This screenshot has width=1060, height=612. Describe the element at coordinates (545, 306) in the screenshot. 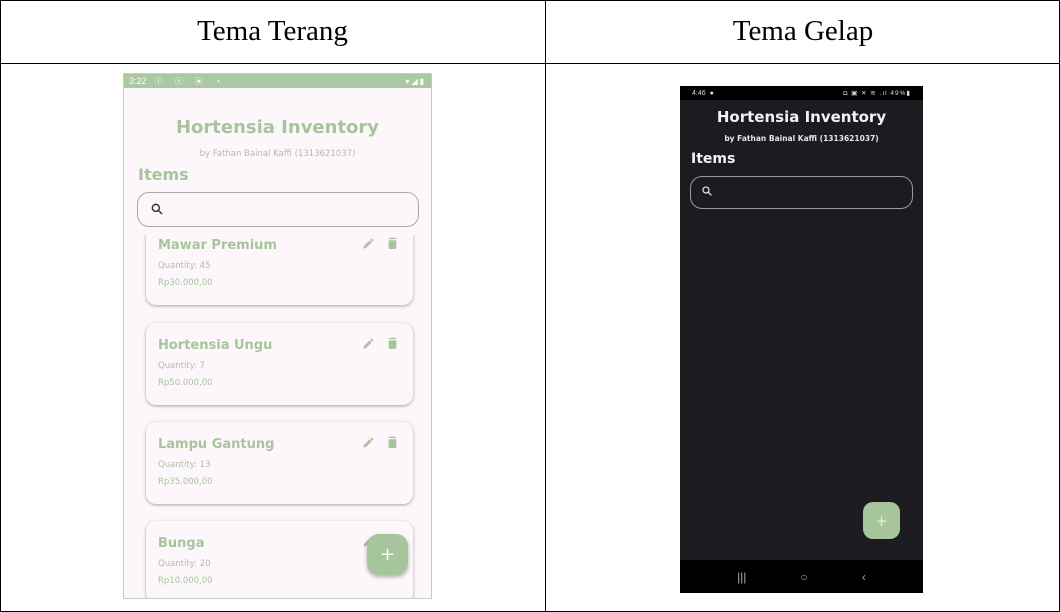

I see `column-divider` at that location.